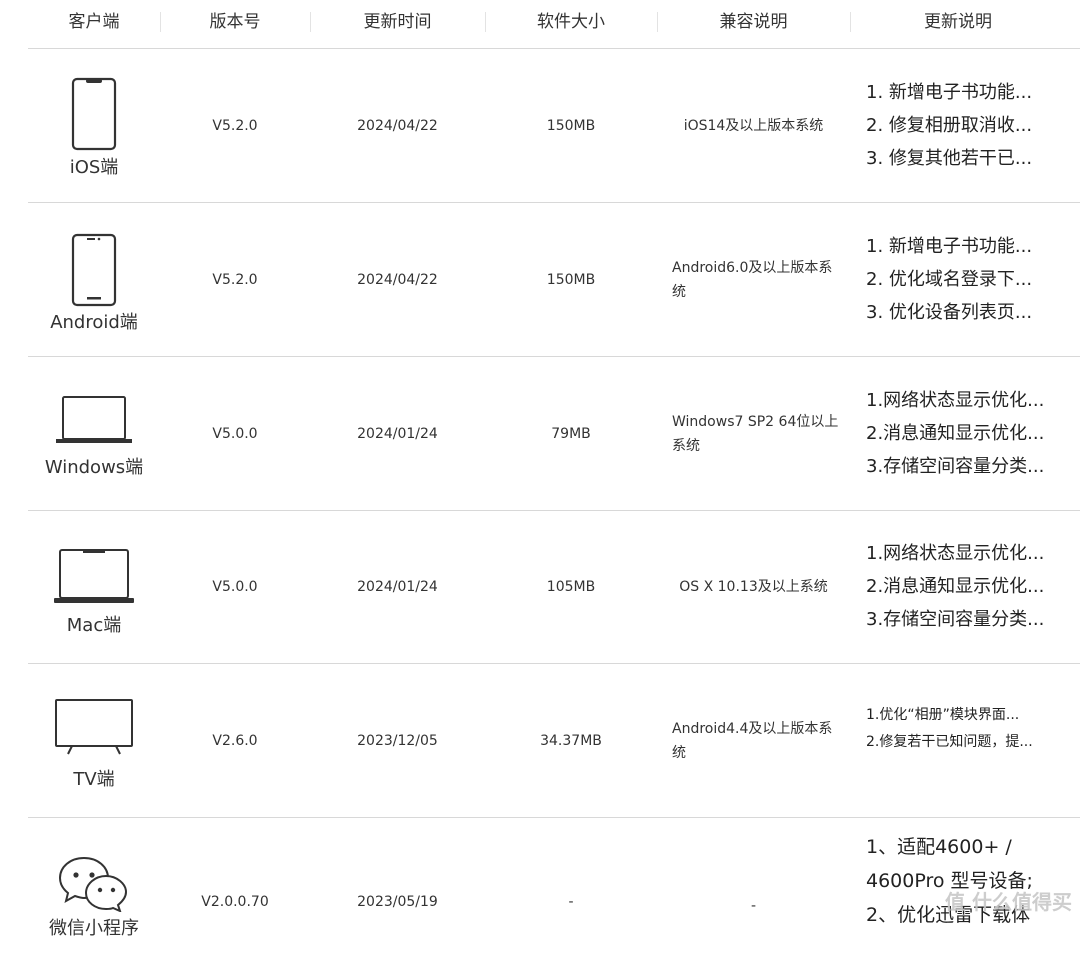  Describe the element at coordinates (752, 279) in the screenshot. I see `compat-cell: Android6.0及以上版本系统` at that location.